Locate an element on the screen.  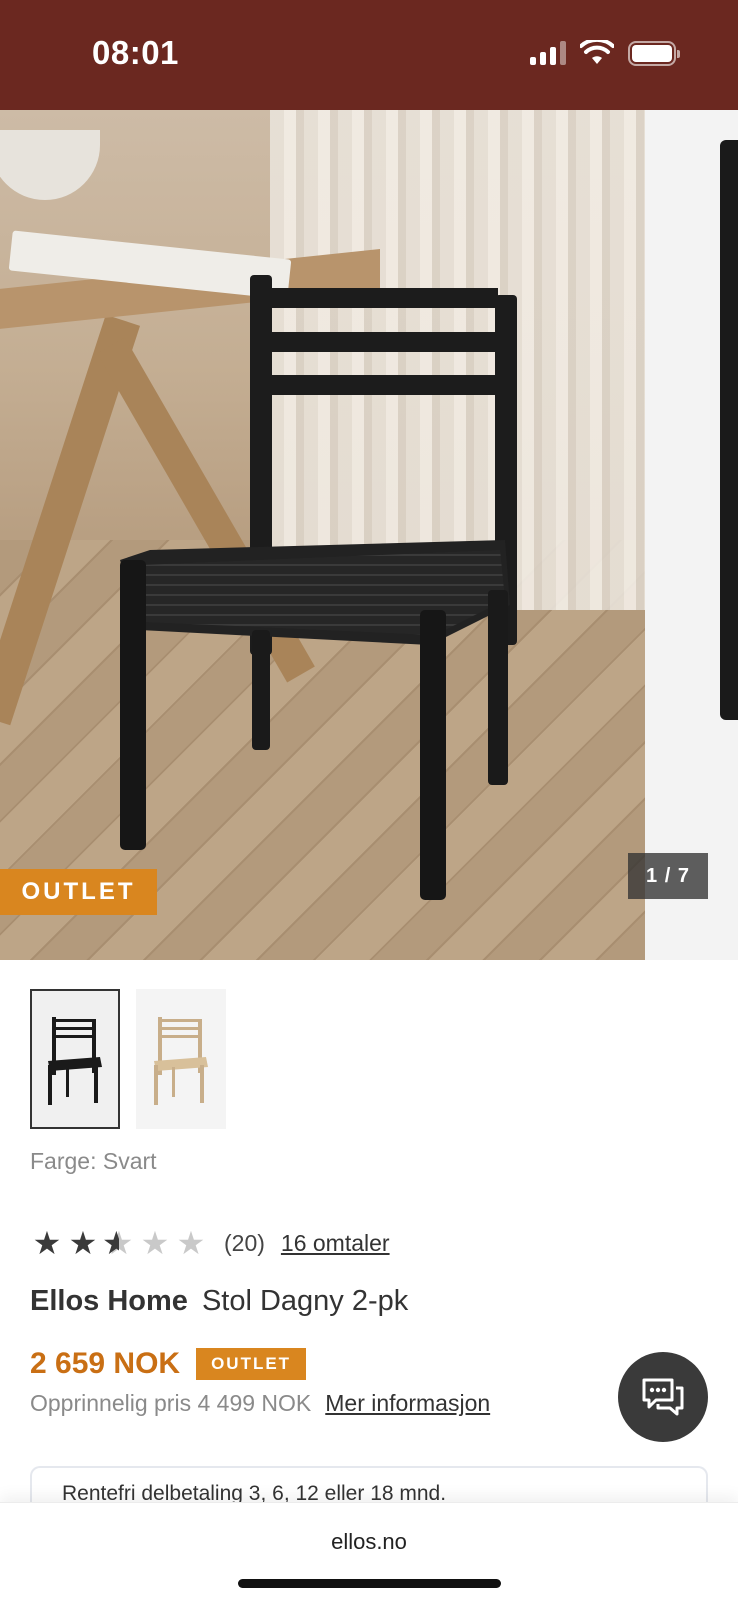
status-time: 08:01 is located at coordinates (135, 52).